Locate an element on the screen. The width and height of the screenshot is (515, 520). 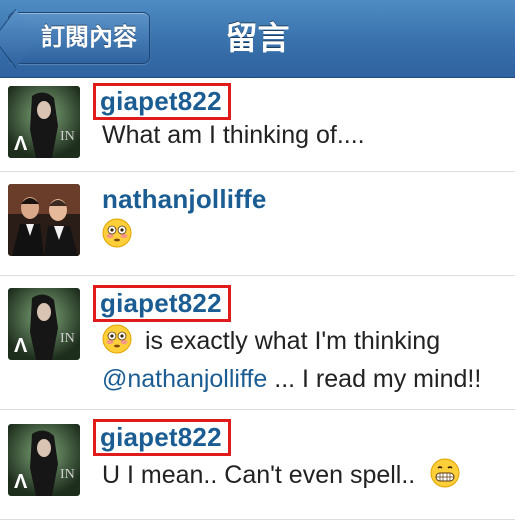
mention-link: @nathanjolliffe is located at coordinates (184, 379).